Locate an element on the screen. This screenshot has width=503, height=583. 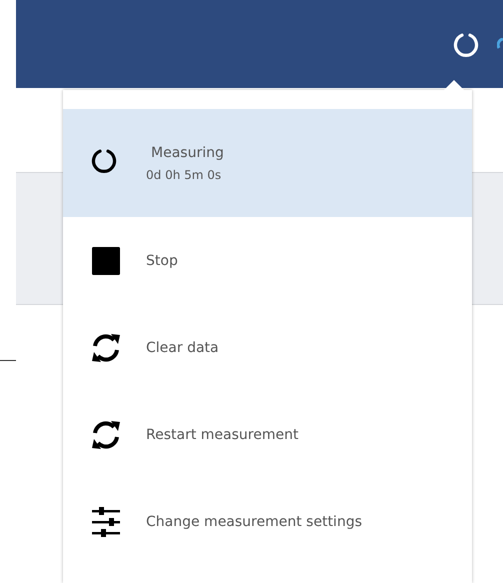
menu-item: Change measurement settings is located at coordinates (267, 521).